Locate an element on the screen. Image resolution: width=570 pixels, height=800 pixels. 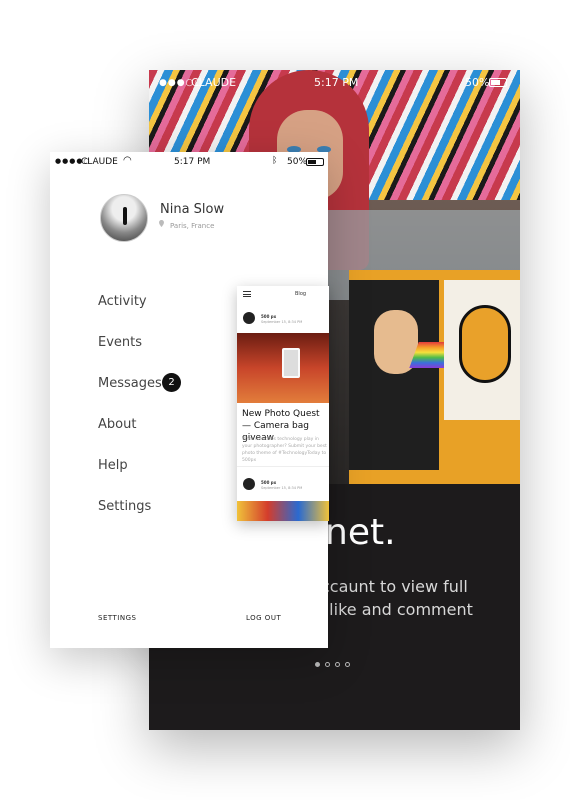
menu-item-label: About is located at coordinates (117, 424).